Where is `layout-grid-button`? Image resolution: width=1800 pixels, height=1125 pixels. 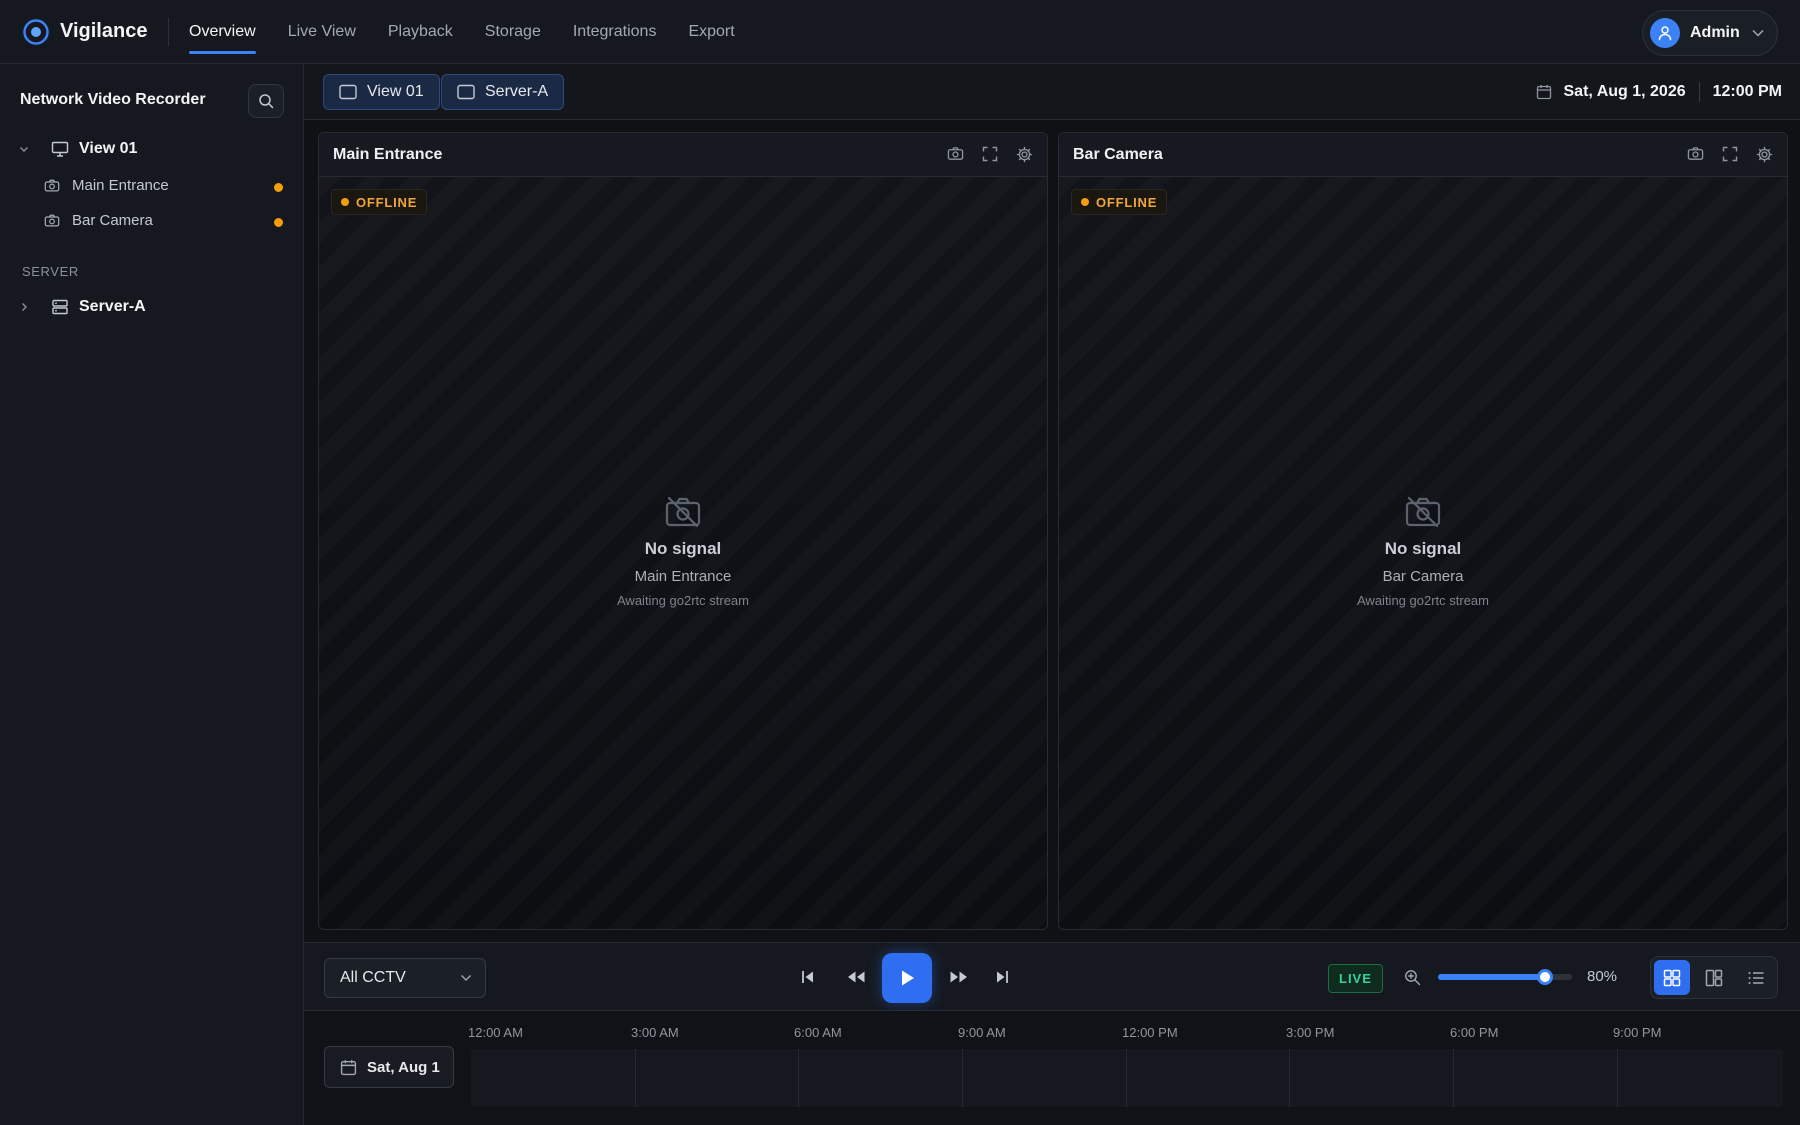 layout-grid-button is located at coordinates (1672, 977).